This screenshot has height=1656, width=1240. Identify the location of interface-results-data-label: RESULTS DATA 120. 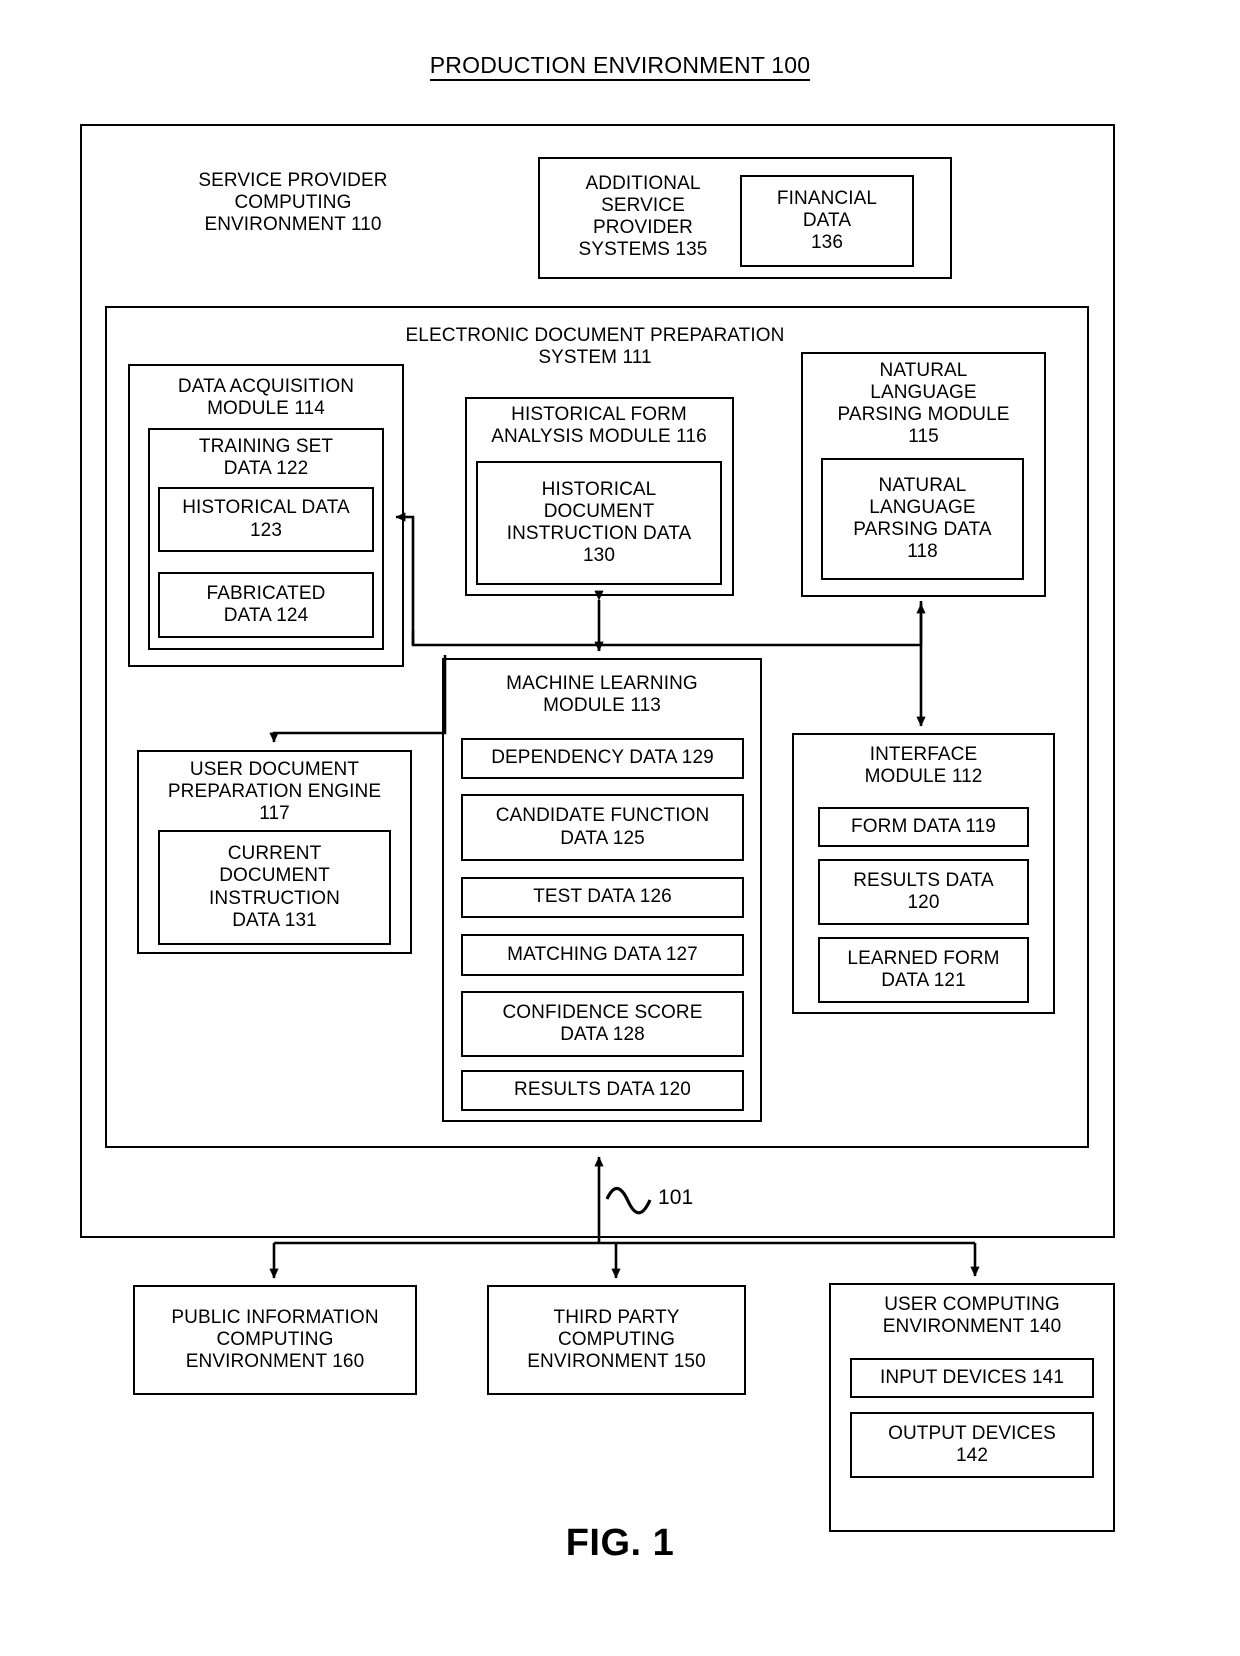
(923, 891).